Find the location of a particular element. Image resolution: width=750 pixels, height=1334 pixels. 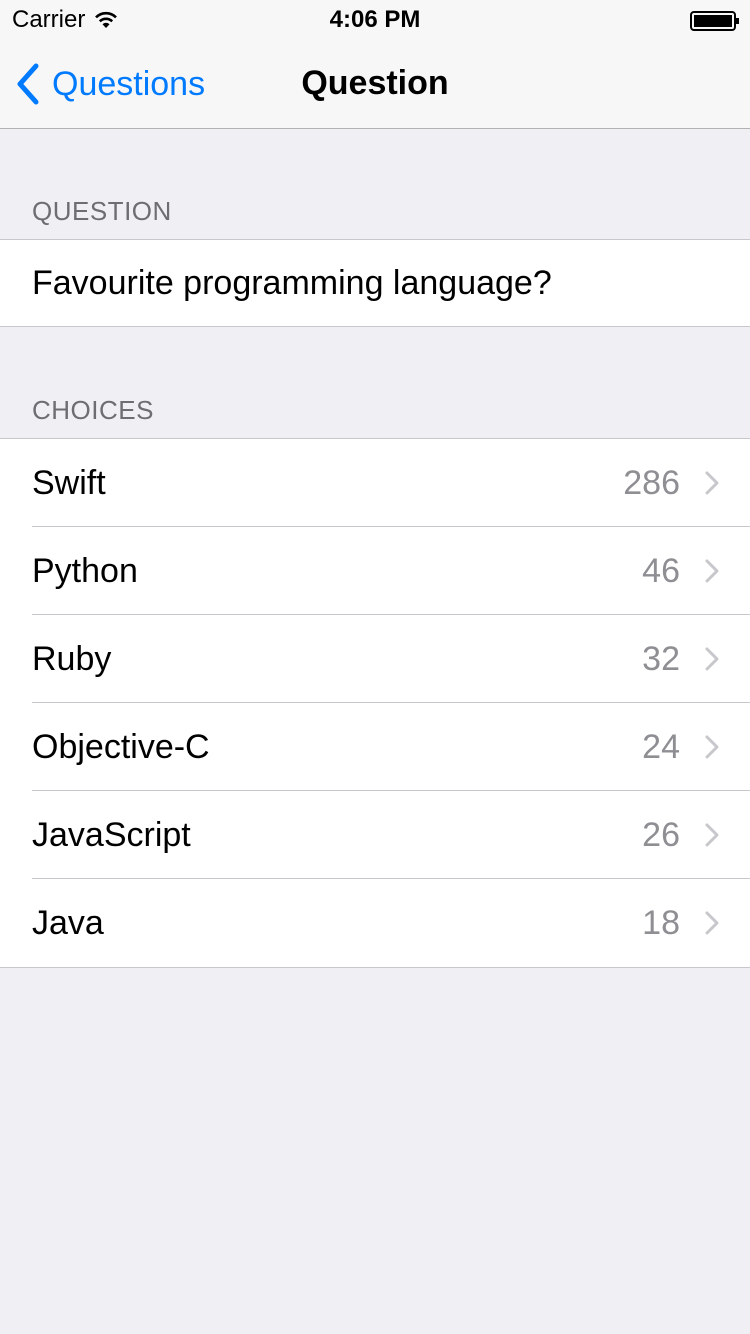

choice-row: Java 18 is located at coordinates (375, 923).